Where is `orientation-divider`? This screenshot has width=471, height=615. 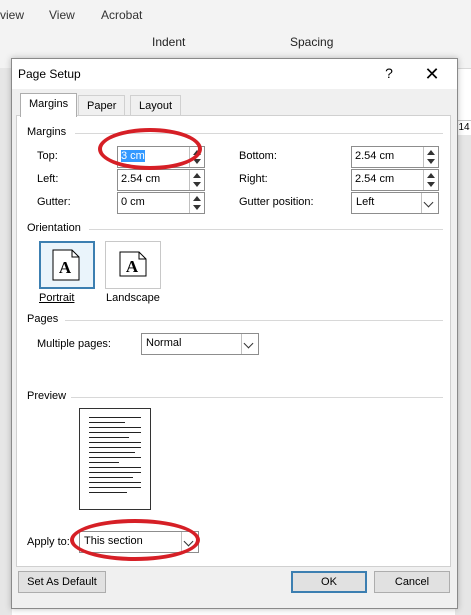
orientation-divider is located at coordinates (266, 229).